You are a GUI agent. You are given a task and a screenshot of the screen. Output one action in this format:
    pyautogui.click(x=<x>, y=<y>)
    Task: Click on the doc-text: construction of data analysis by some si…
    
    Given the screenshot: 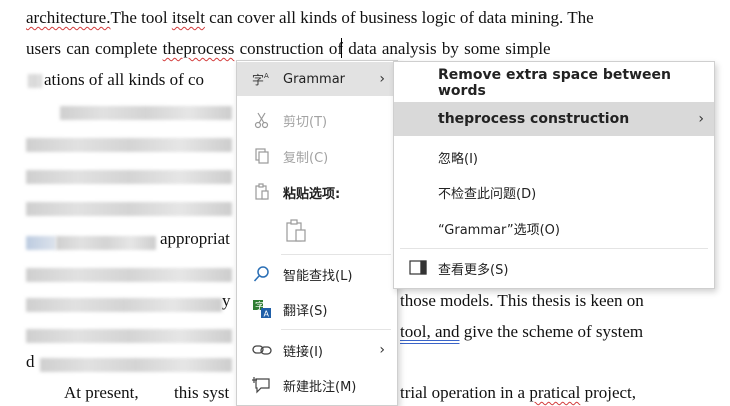 What is the action you would take?
    pyautogui.click(x=392, y=48)
    